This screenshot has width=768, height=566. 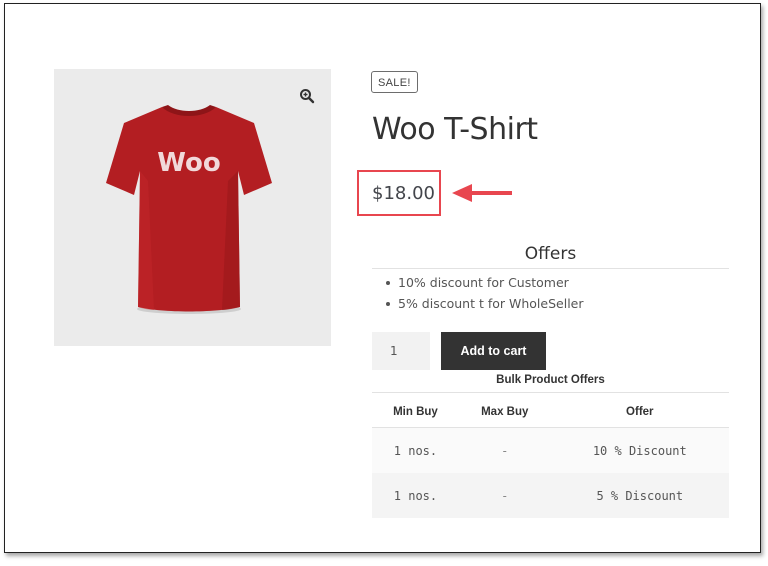 I want to click on offer-cell: 5 % Discount, so click(x=639, y=495).